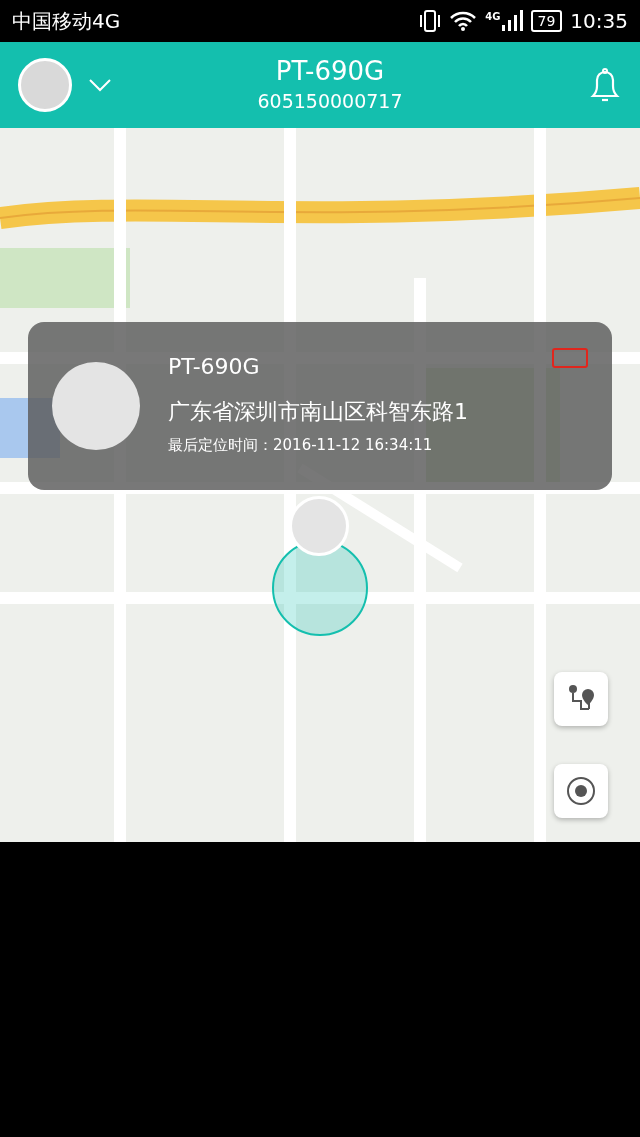  What do you see at coordinates (330, 101) in the screenshot?
I see `device-id: 605150000717` at bounding box center [330, 101].